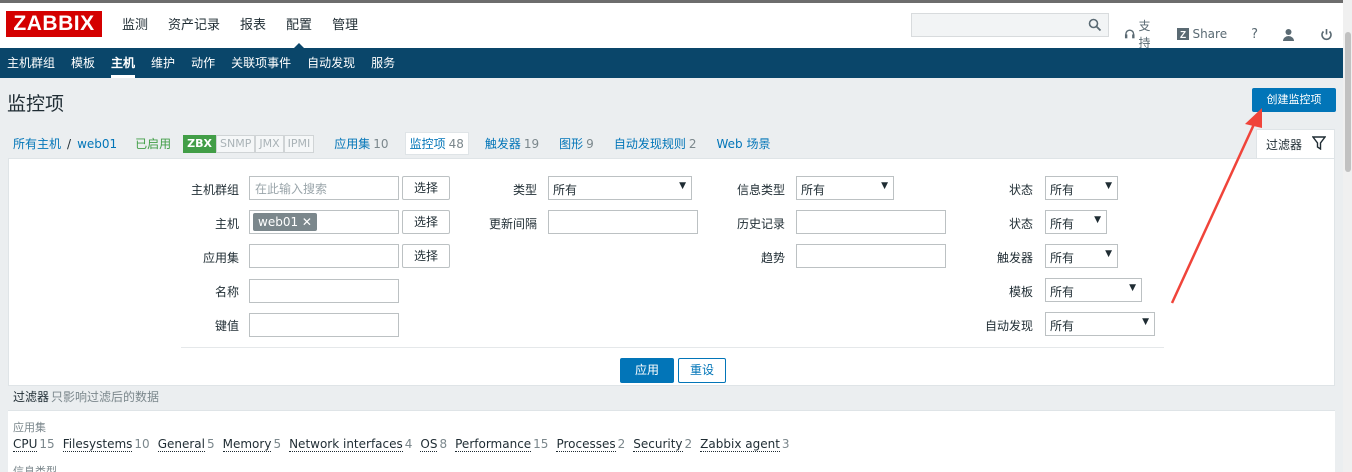  Describe the element at coordinates (346, 444) in the screenshot. I see `subfilter-app-name: Network interfaces` at that location.